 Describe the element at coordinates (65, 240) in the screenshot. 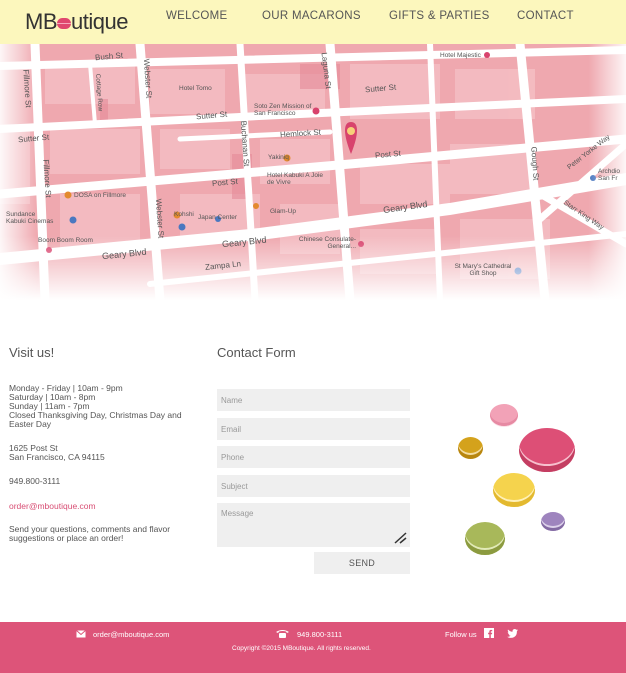

I see `place-label: Boom Boom Room` at that location.